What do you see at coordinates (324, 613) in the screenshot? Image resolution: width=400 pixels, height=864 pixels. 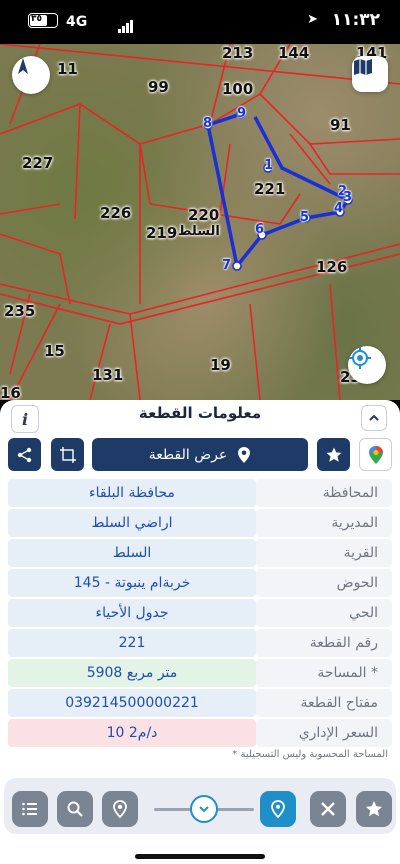 I see `neighborhood-label: الحي` at bounding box center [324, 613].